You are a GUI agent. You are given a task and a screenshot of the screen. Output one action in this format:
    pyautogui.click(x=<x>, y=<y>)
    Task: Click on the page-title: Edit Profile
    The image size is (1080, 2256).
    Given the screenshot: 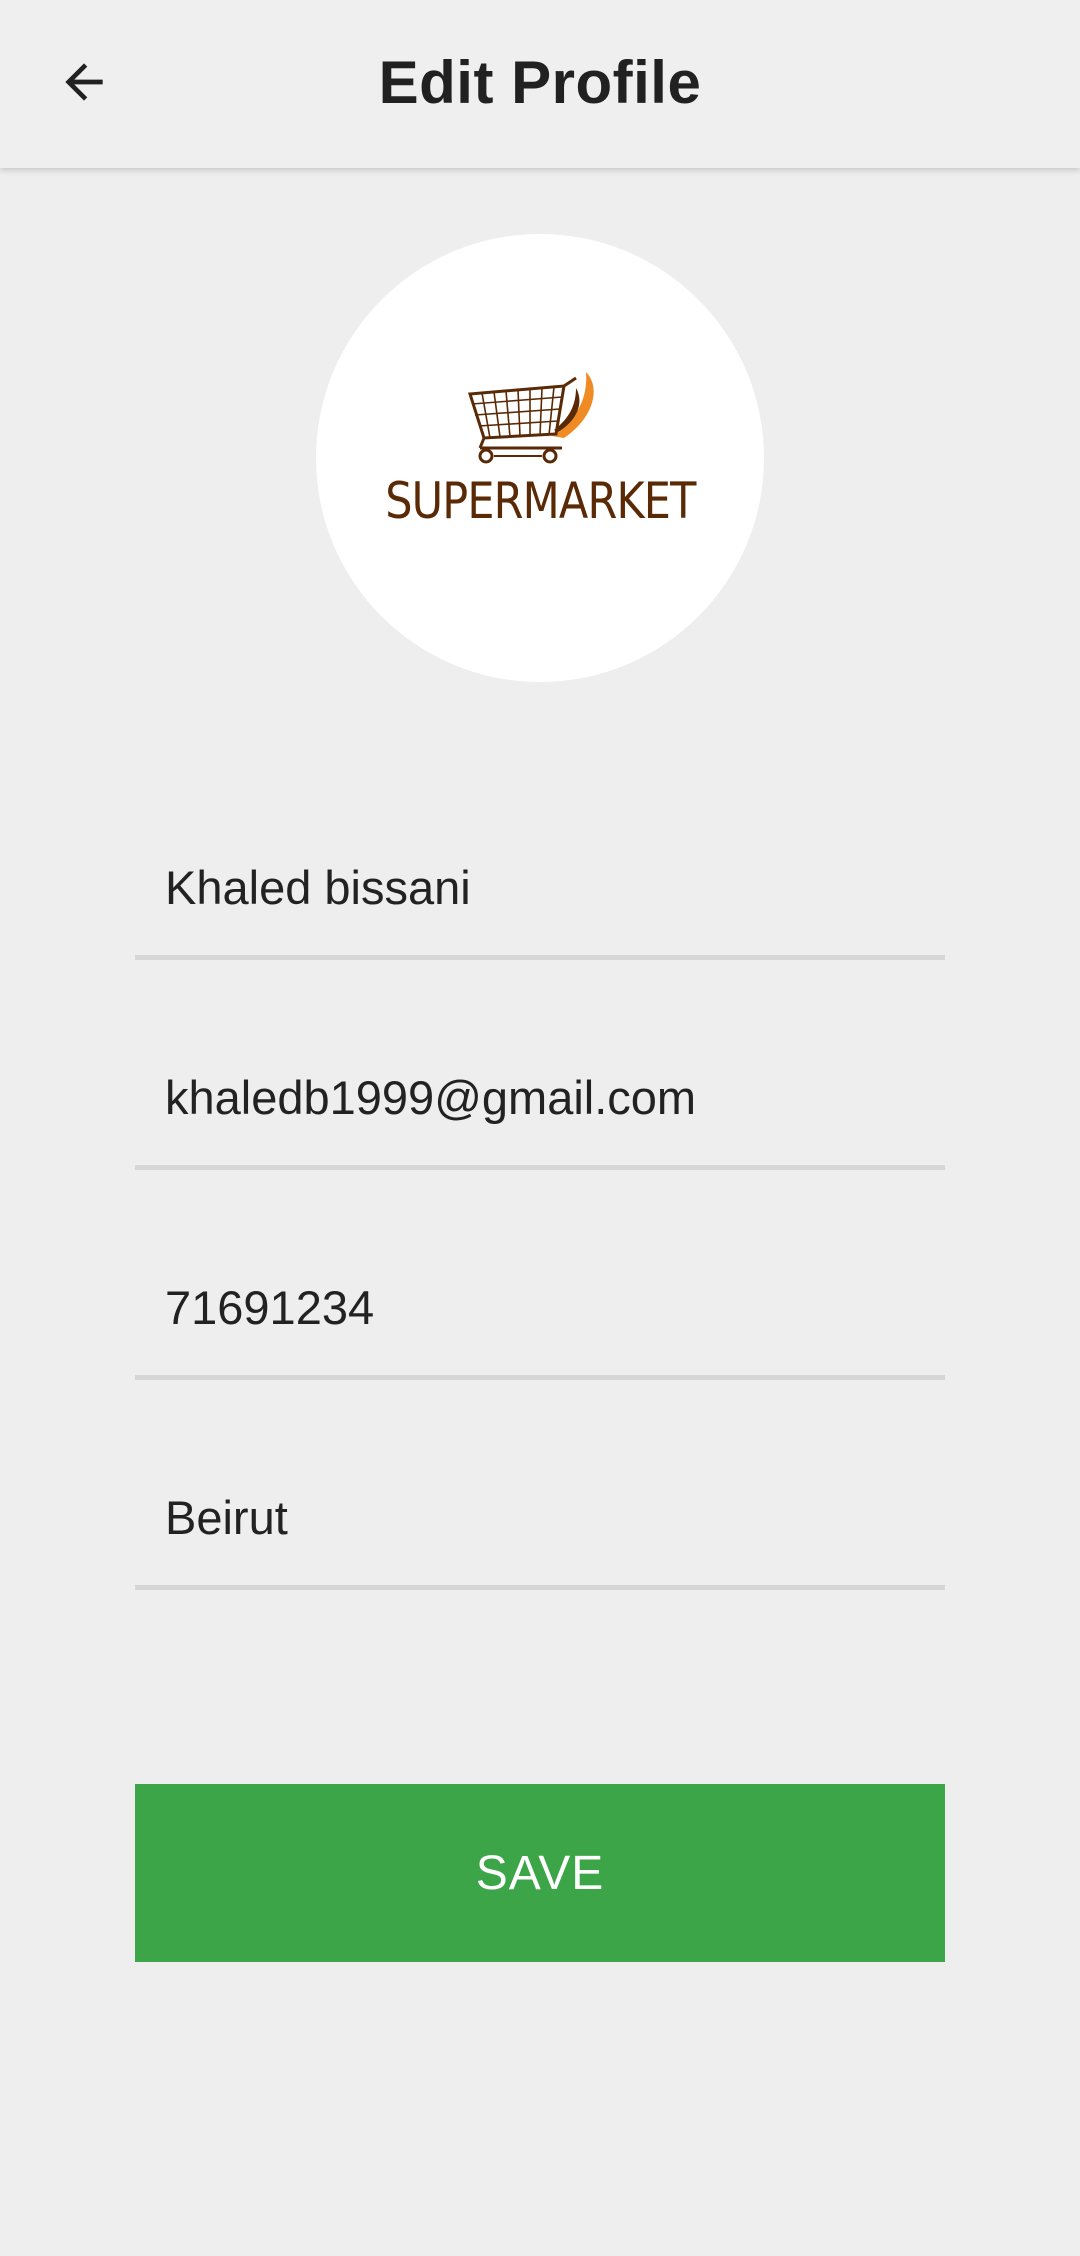 What is the action you would take?
    pyautogui.click(x=540, y=82)
    